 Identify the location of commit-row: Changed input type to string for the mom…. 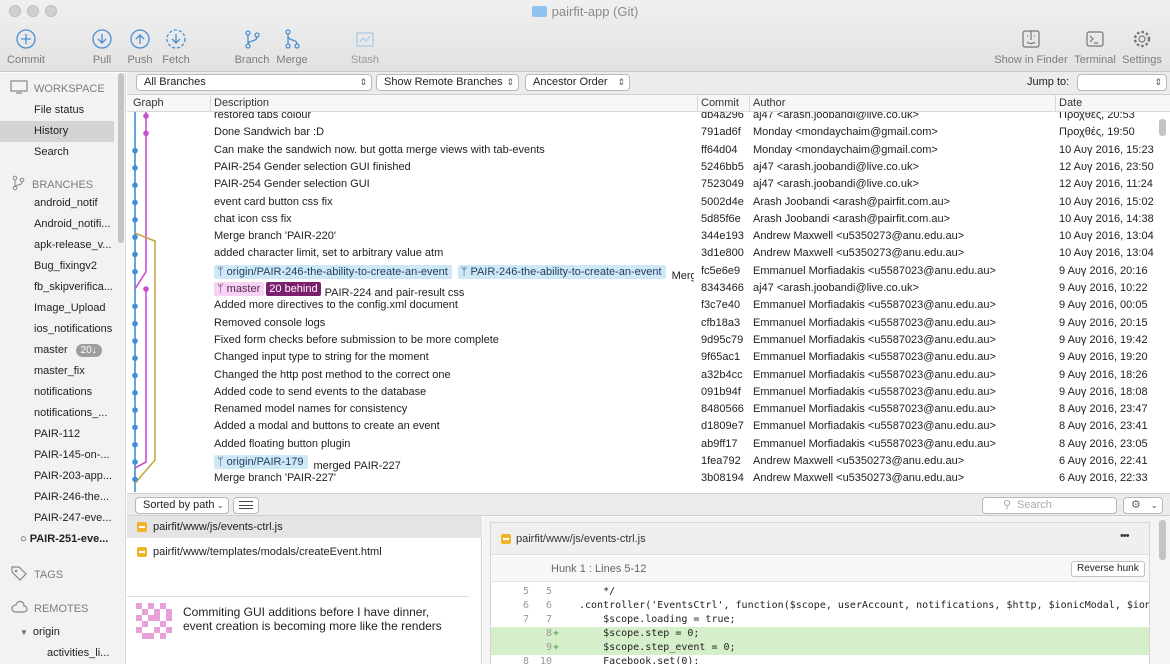
(642, 357).